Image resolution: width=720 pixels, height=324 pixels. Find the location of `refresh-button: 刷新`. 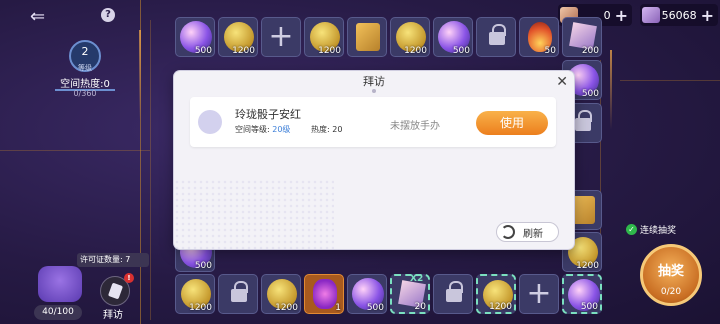

refresh-button: 刷新 is located at coordinates (527, 232).